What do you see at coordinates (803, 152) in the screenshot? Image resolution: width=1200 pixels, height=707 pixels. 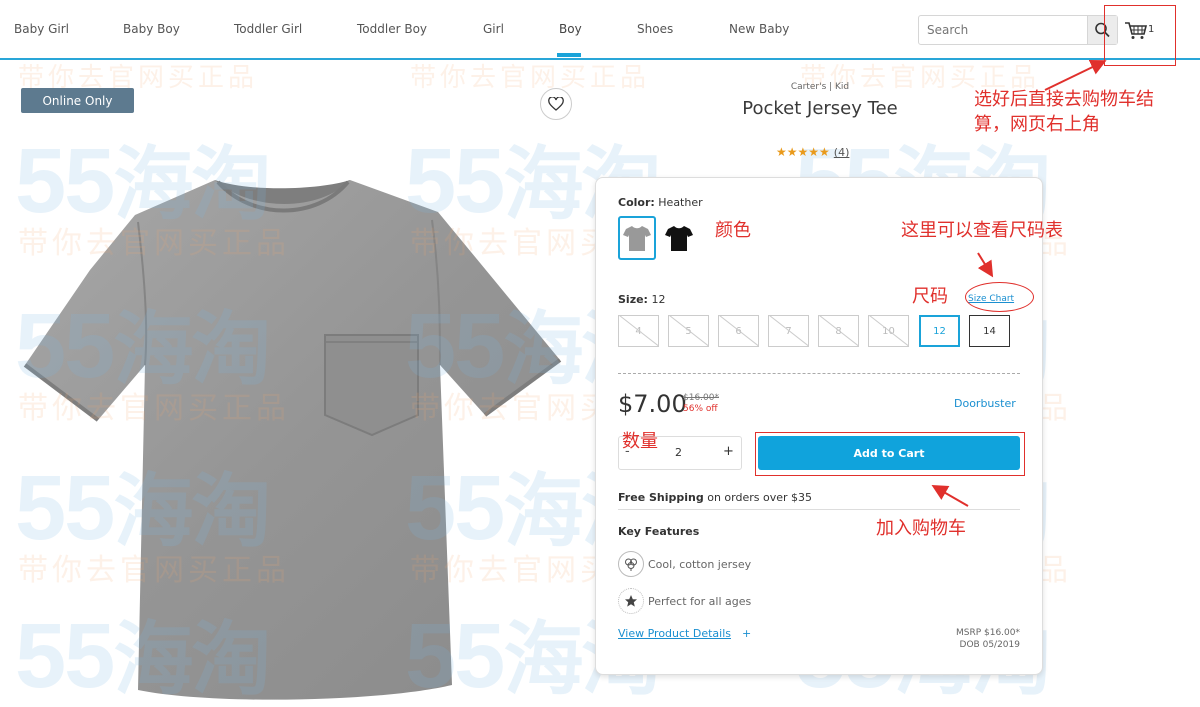 I see `rating-stars: ★★★★★` at bounding box center [803, 152].